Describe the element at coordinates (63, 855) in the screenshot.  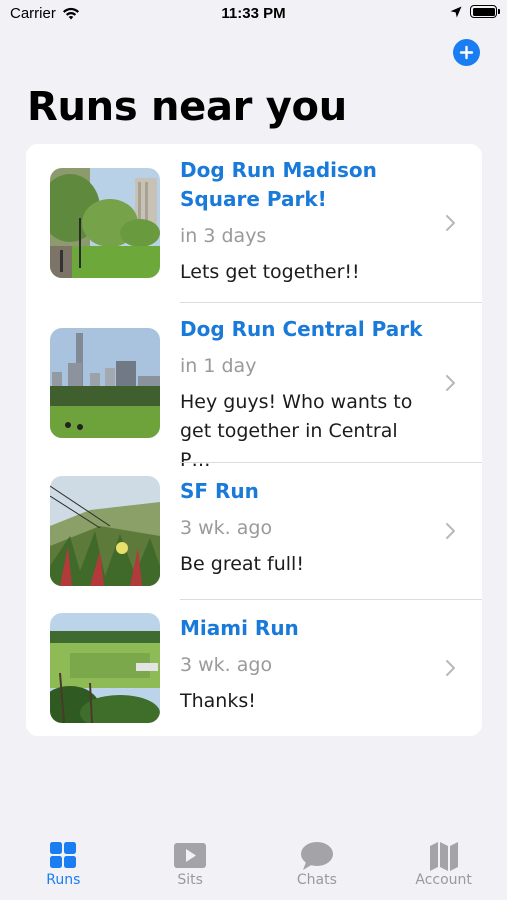
I see `grid-icon` at that location.